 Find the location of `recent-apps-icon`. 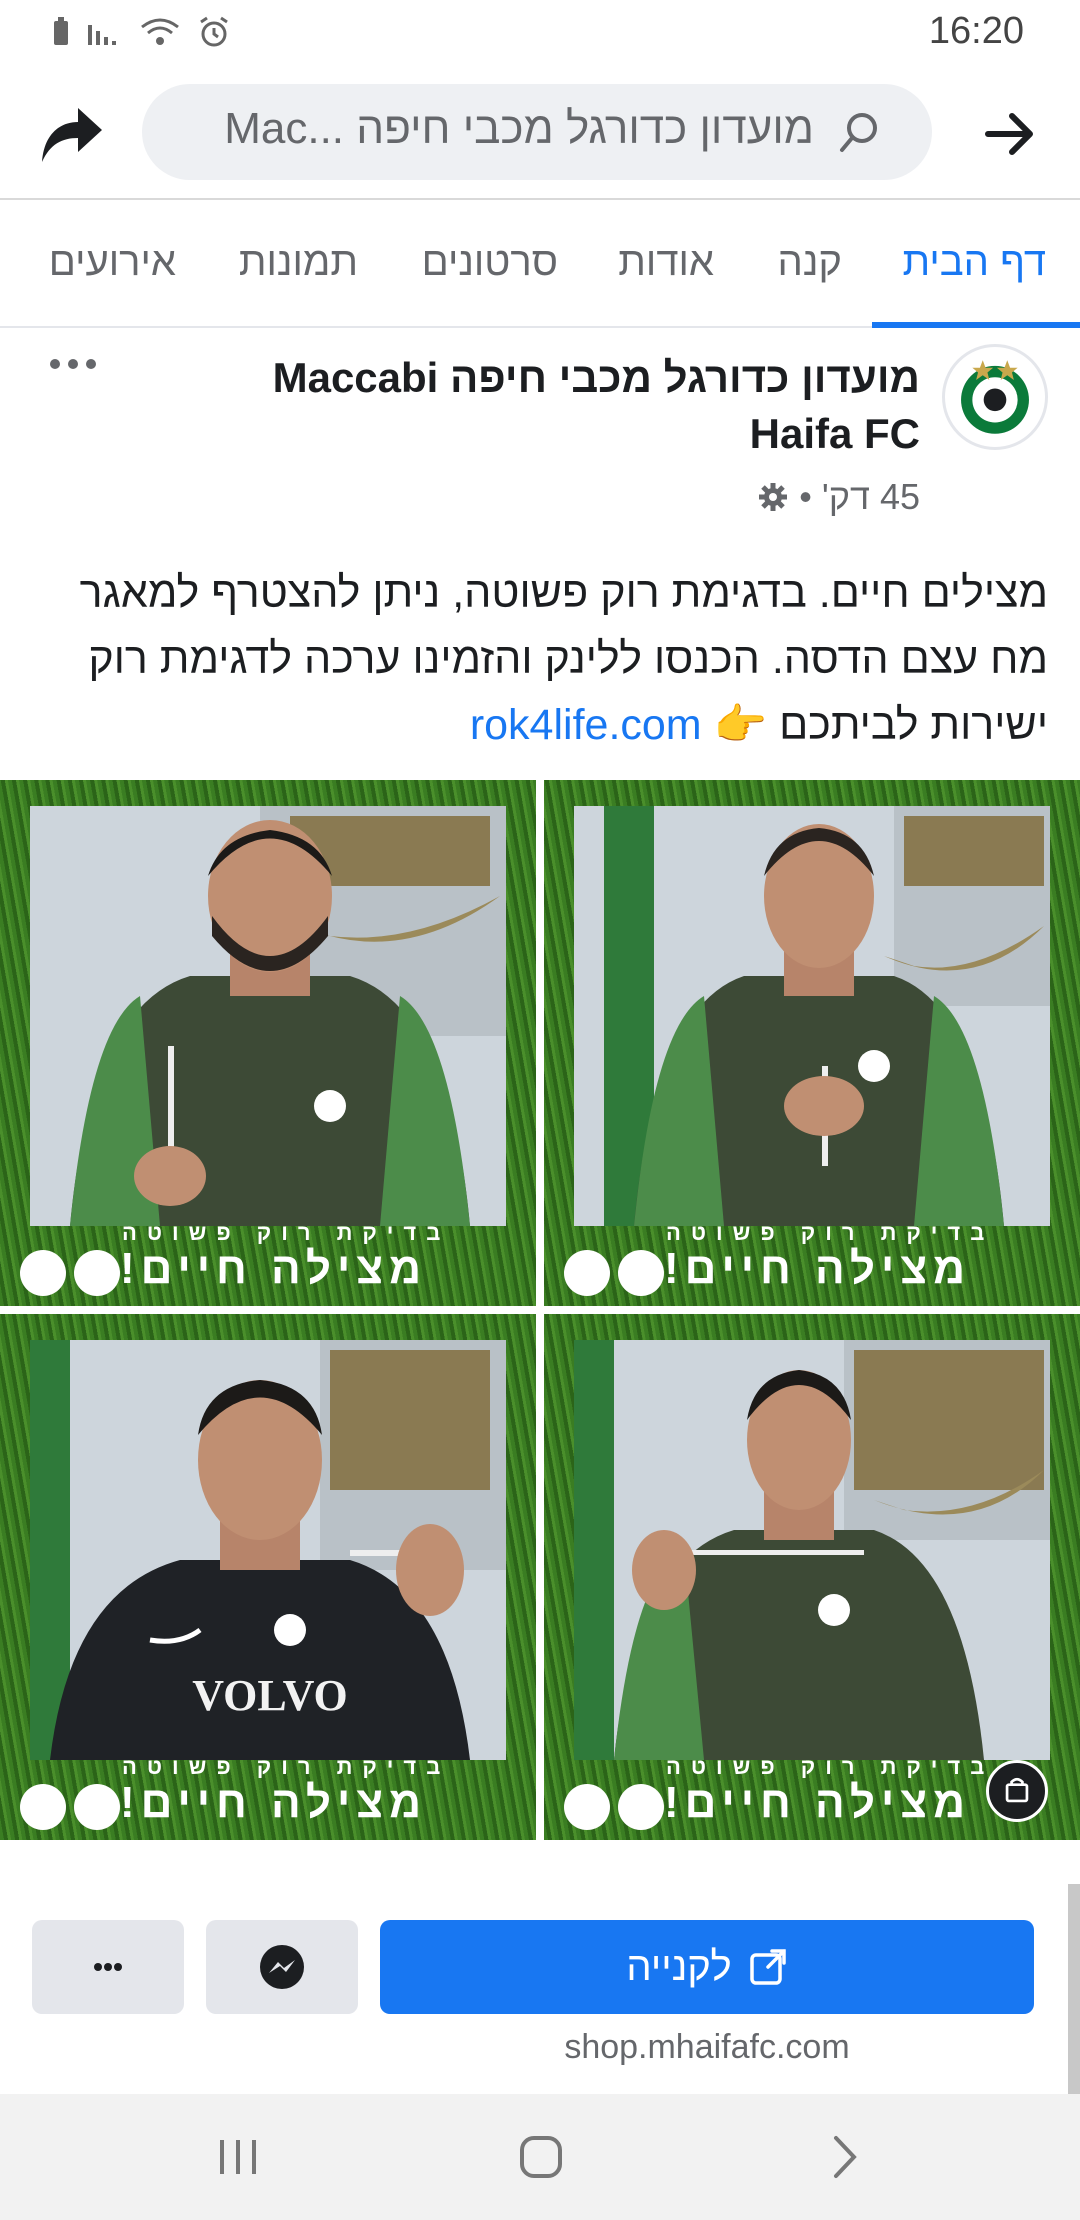

recent-apps-icon is located at coordinates (239, 2157).